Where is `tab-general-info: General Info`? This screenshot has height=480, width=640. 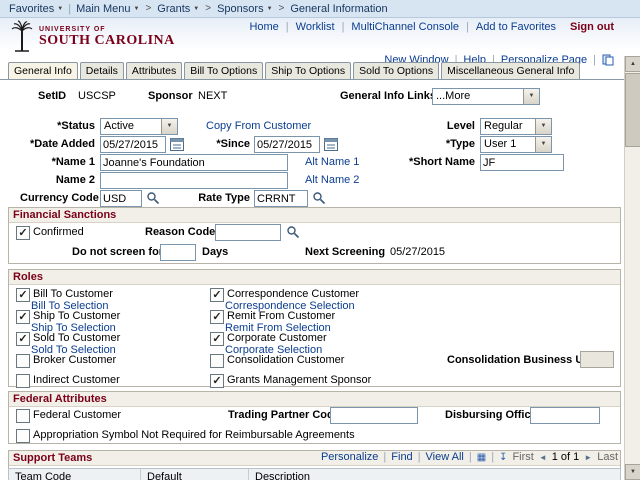 tab-general-info: General Info is located at coordinates (43, 71).